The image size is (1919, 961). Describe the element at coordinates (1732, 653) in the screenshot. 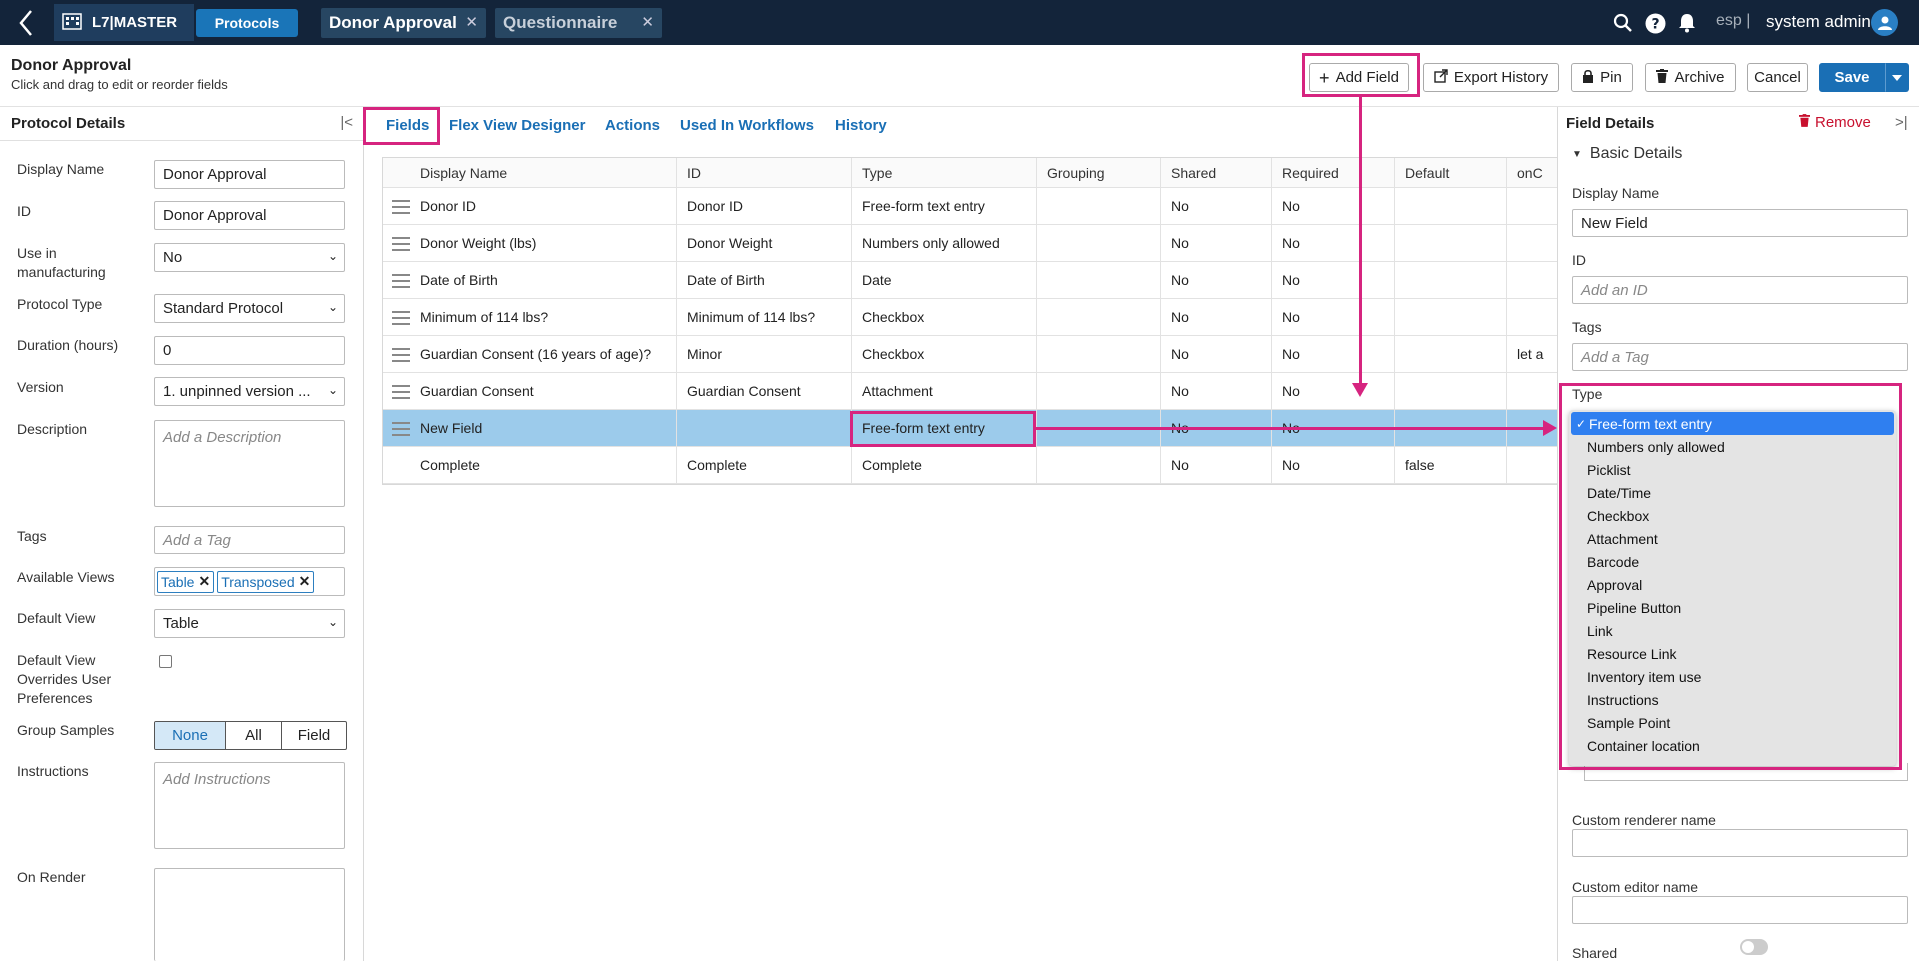

I see `type-option: Resource Link` at that location.